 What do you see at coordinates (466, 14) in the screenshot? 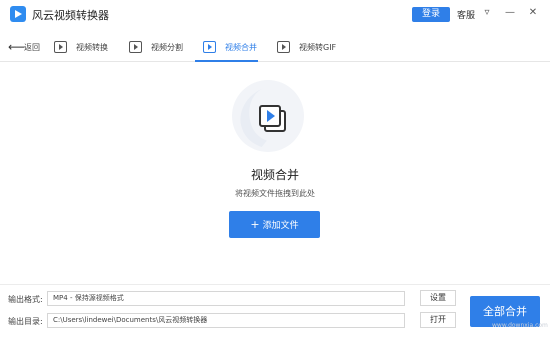
I see `customer-service-link: 客服` at bounding box center [466, 14].